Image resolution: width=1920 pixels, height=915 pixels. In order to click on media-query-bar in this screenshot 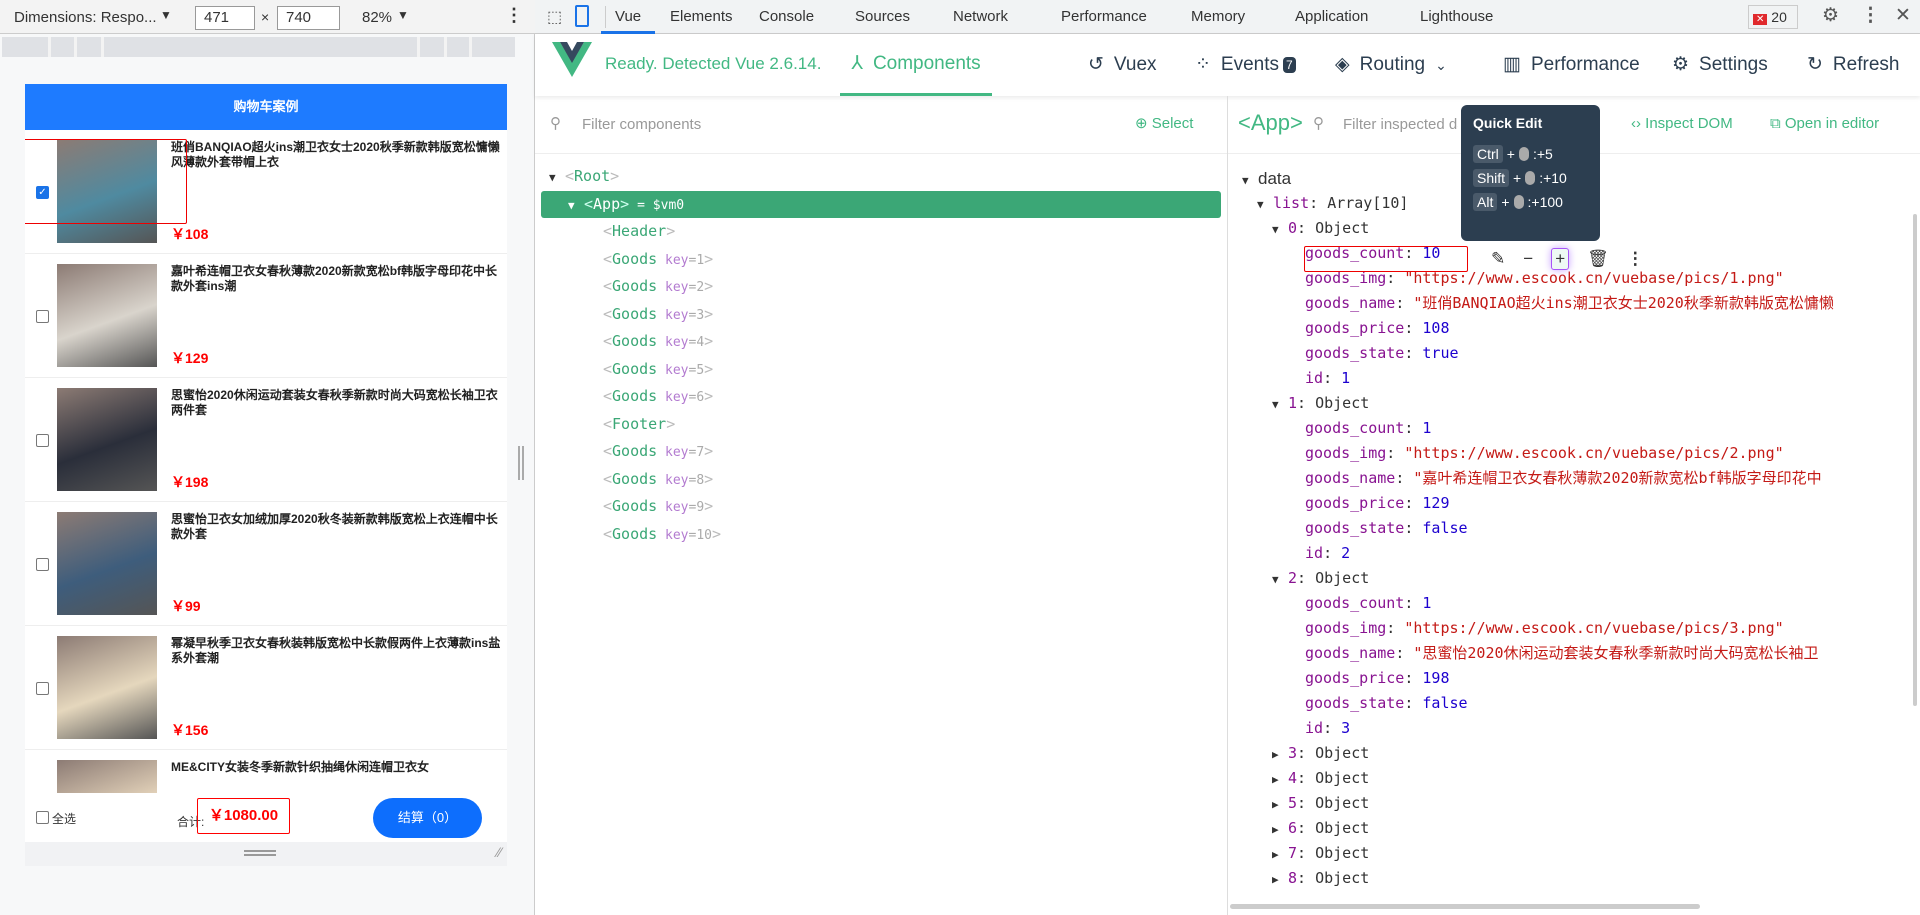, I will do `click(258, 47)`.